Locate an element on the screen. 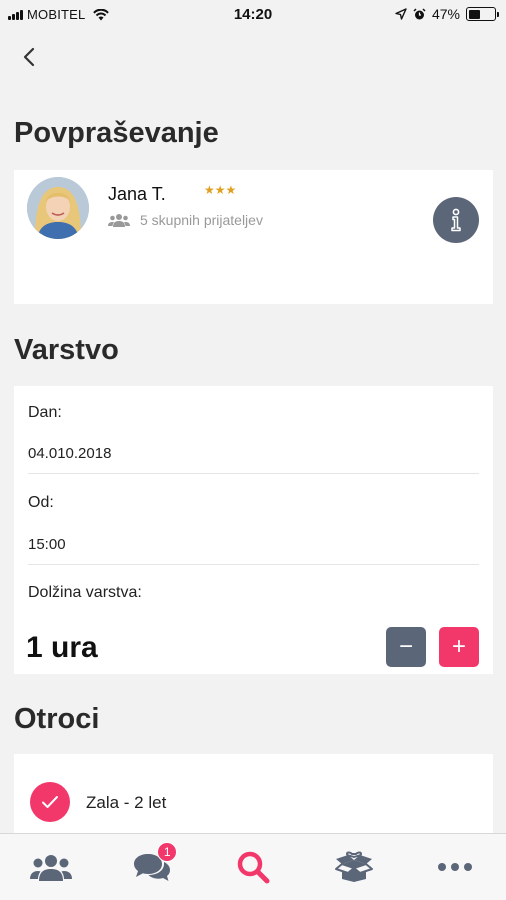 The image size is (506, 900). alarm-icon is located at coordinates (419, 13).